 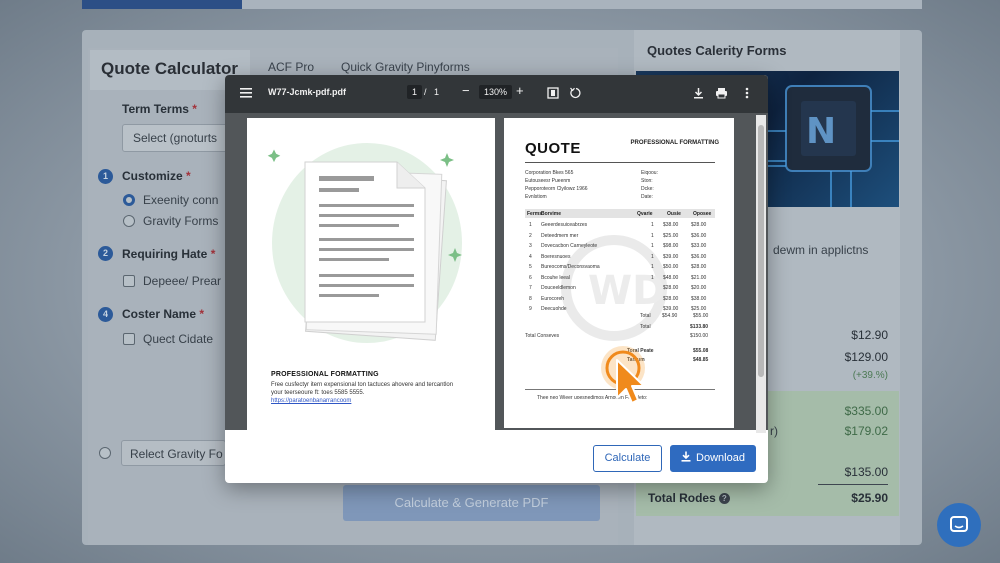 I want to click on quote-table-row: 6 Bcouhe leeal 1 $48.00 $21.00, so click(x=618, y=277).